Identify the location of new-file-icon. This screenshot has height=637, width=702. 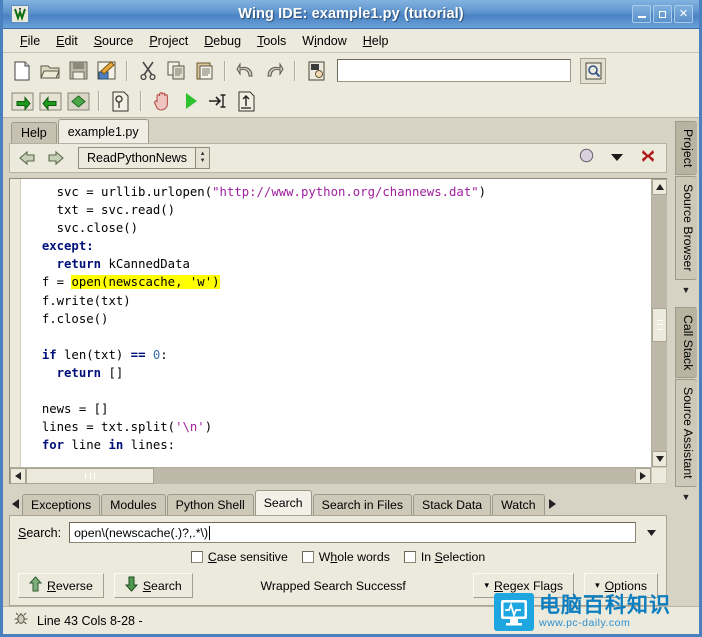
(22, 70).